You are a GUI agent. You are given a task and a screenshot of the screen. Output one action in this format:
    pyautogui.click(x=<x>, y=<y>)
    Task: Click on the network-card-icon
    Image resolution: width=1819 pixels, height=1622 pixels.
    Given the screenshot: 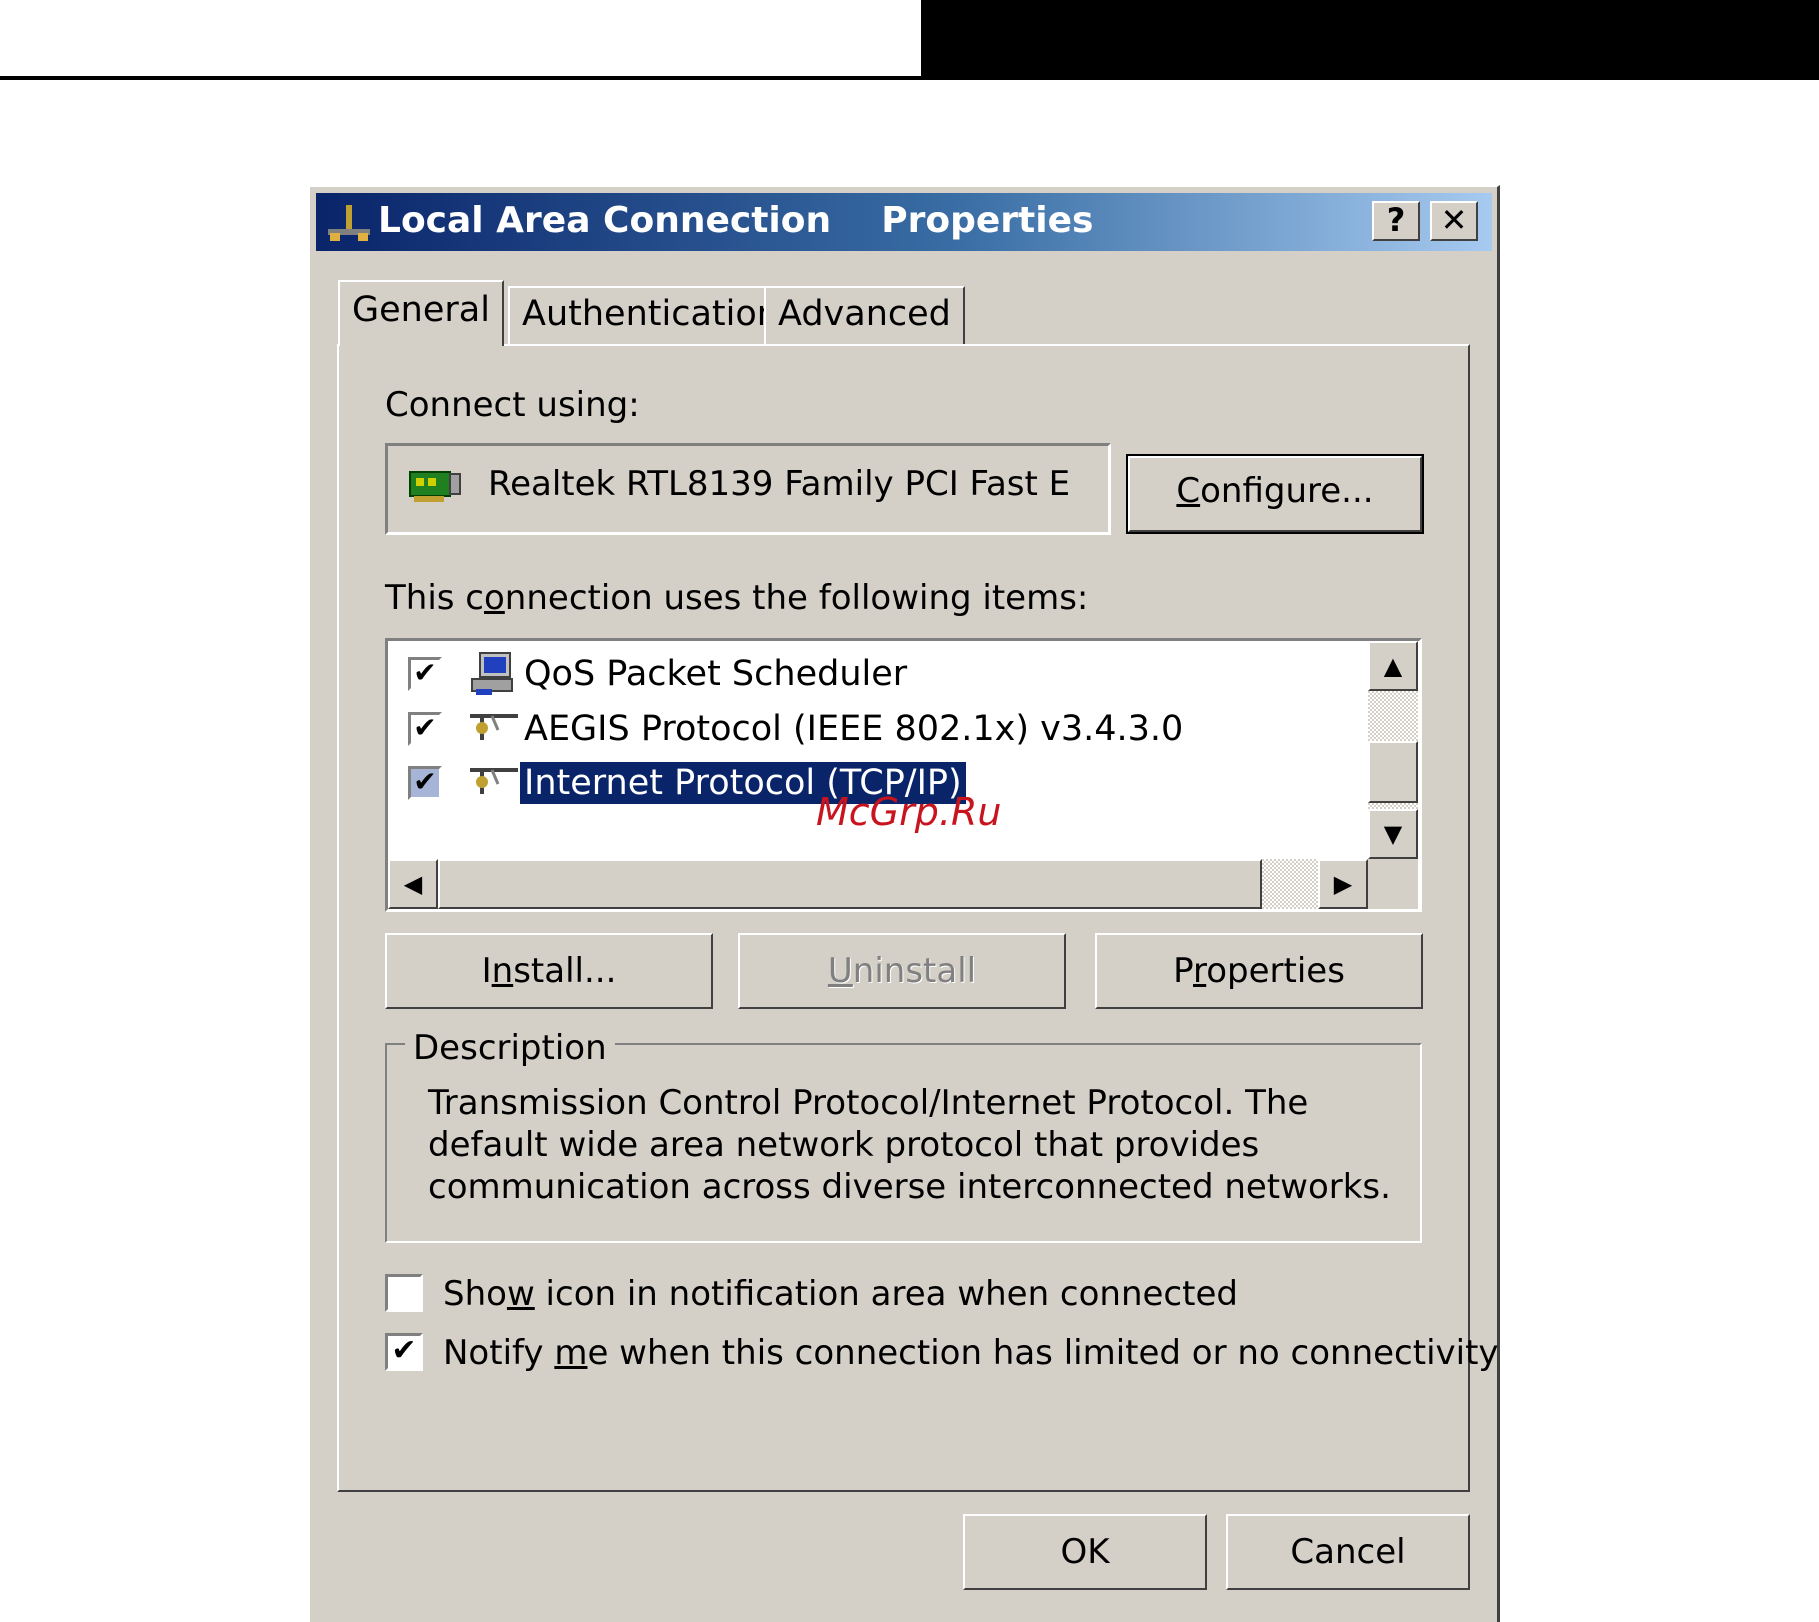 What is the action you would take?
    pyautogui.click(x=435, y=486)
    